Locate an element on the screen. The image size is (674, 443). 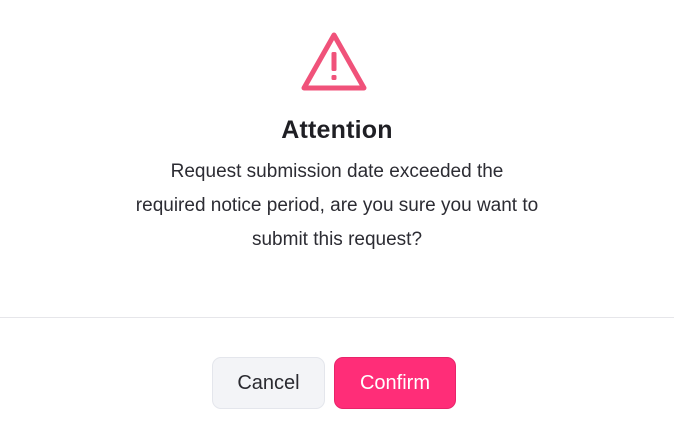
divider is located at coordinates (337, 317).